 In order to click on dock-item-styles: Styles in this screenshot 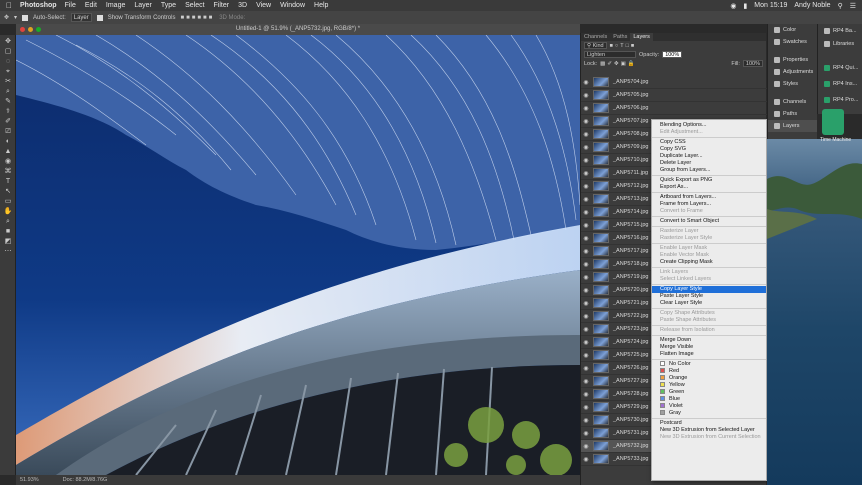, I will do `click(792, 84)`.